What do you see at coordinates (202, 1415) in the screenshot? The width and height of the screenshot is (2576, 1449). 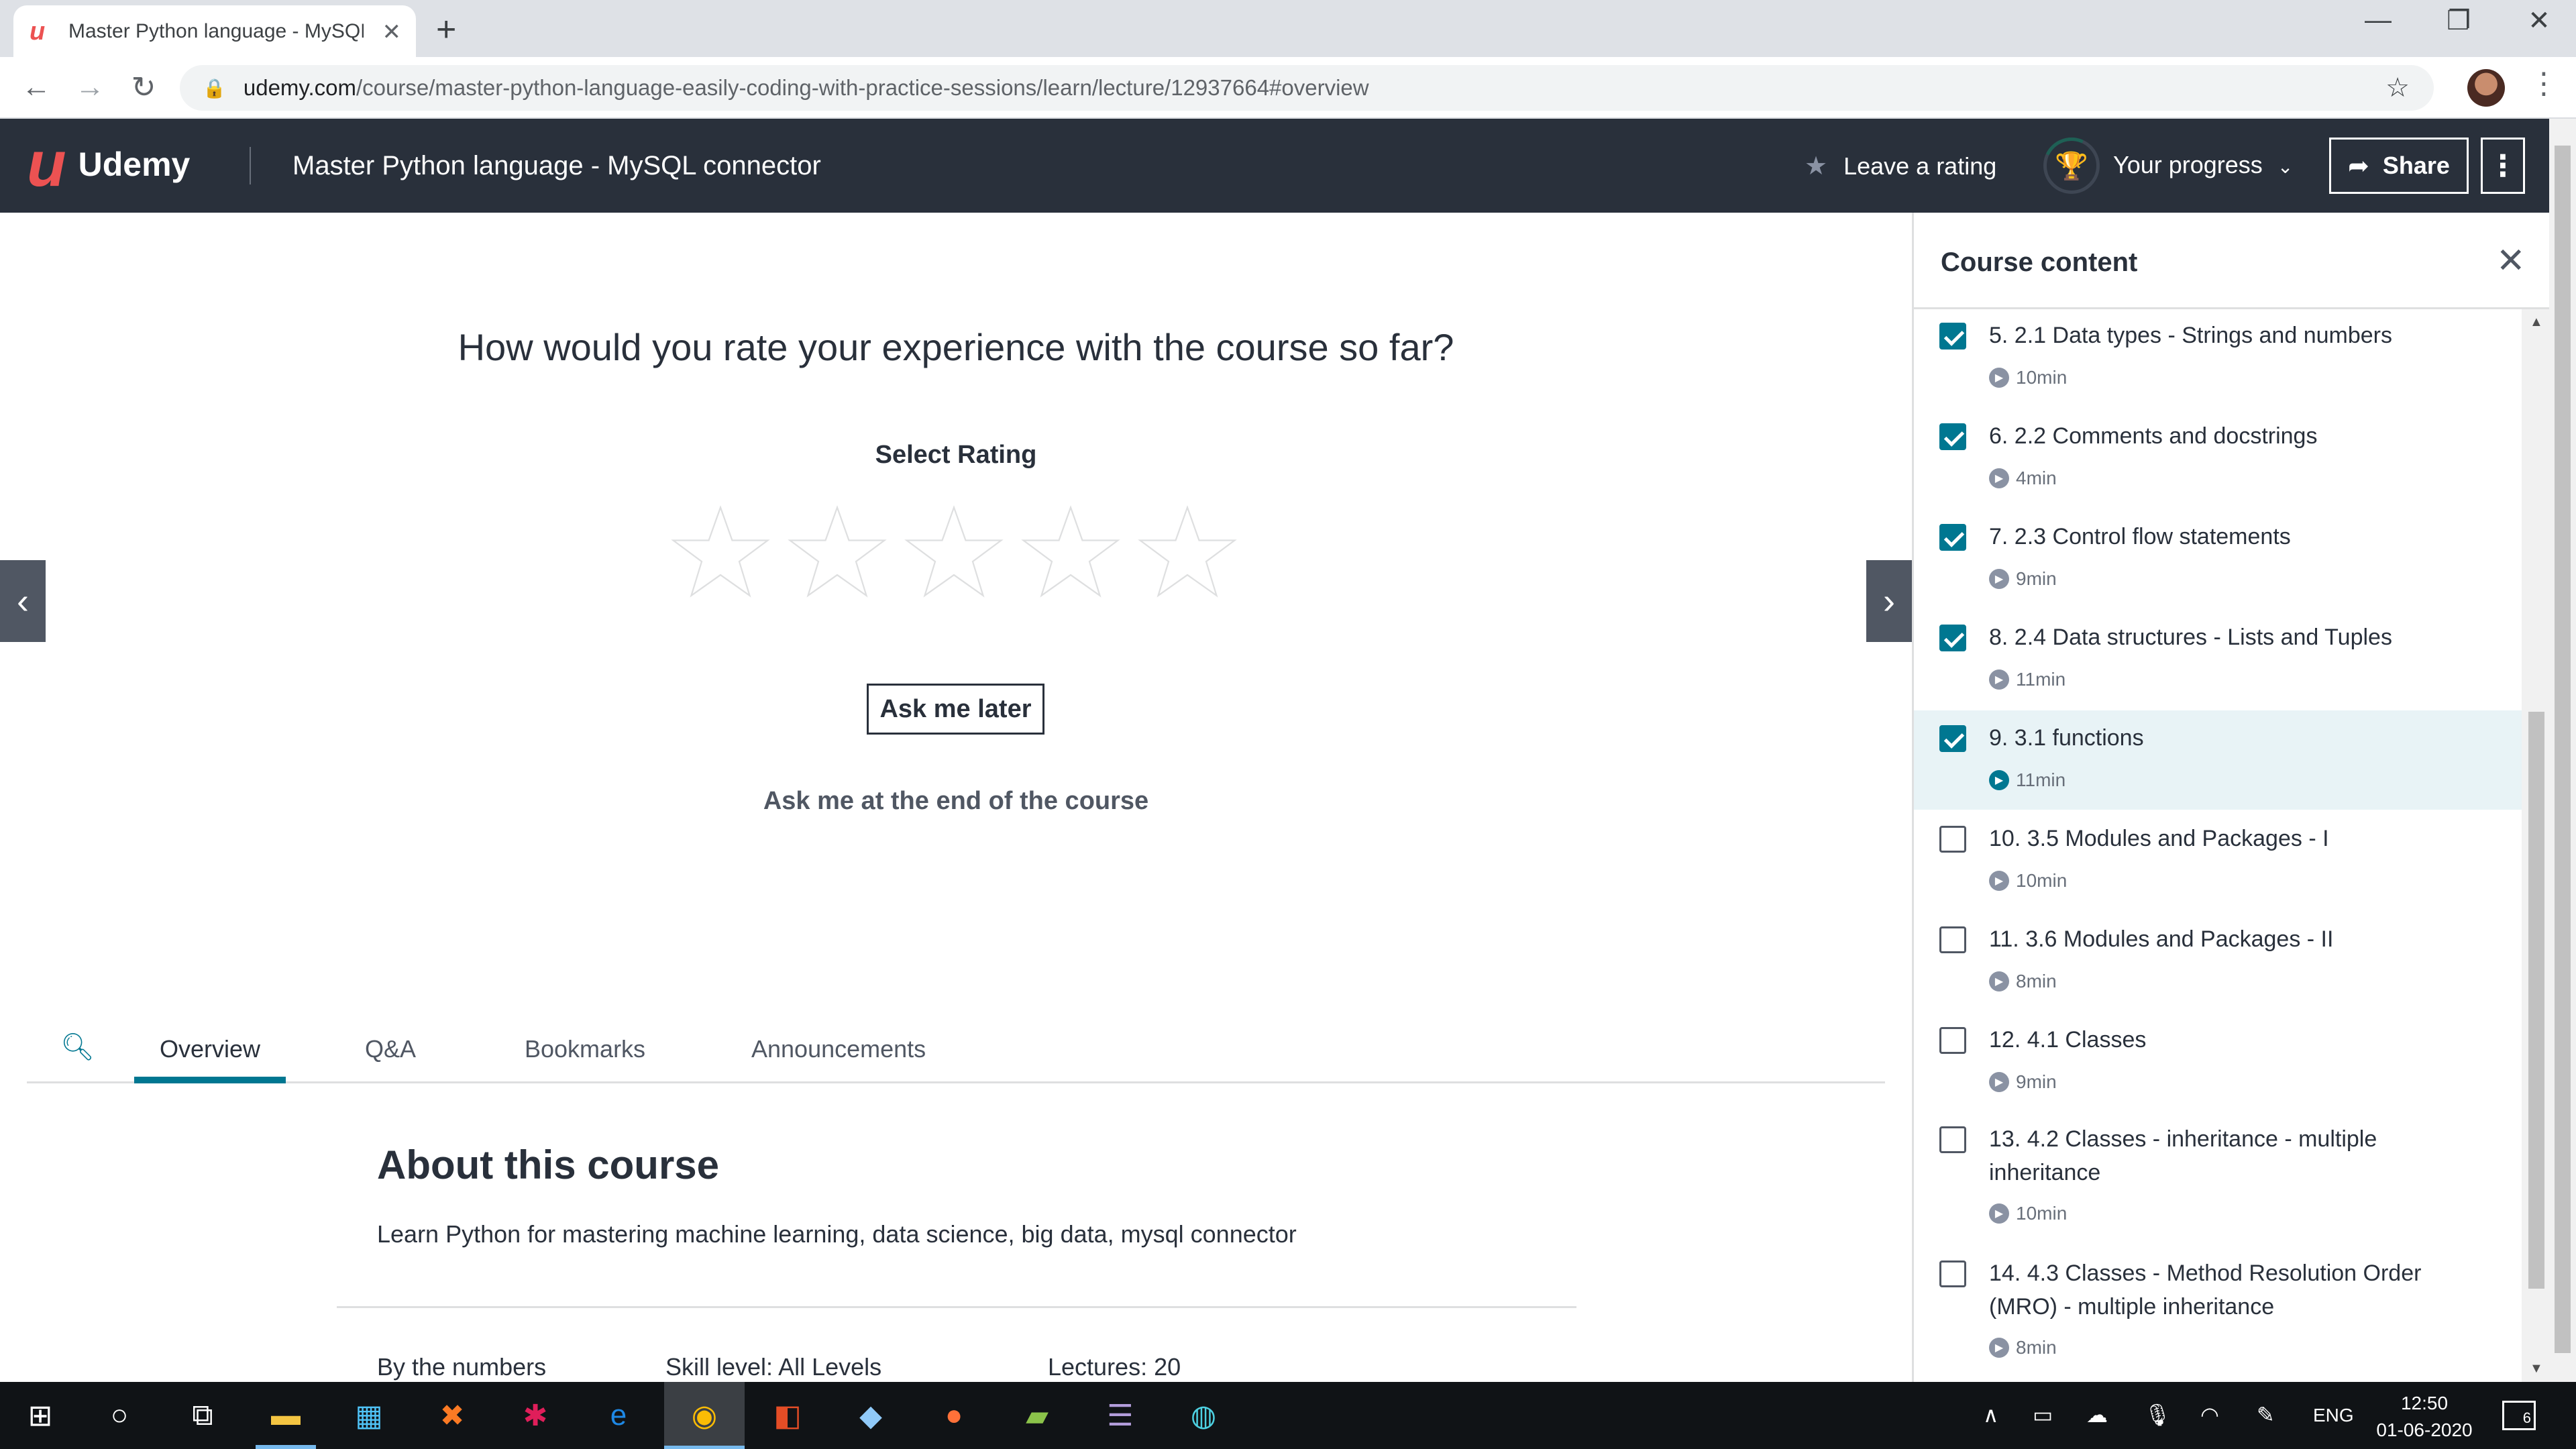 I see `task-view-icon: ⧉` at bounding box center [202, 1415].